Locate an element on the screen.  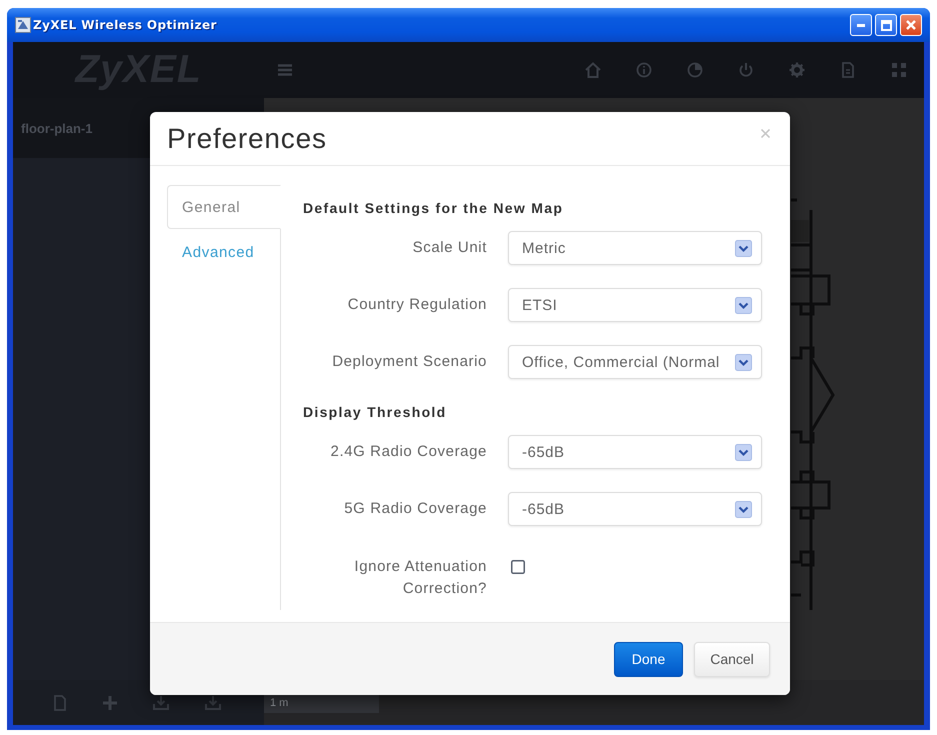
field-label: Ignore Attenuation Correction? is located at coordinates (420, 578).